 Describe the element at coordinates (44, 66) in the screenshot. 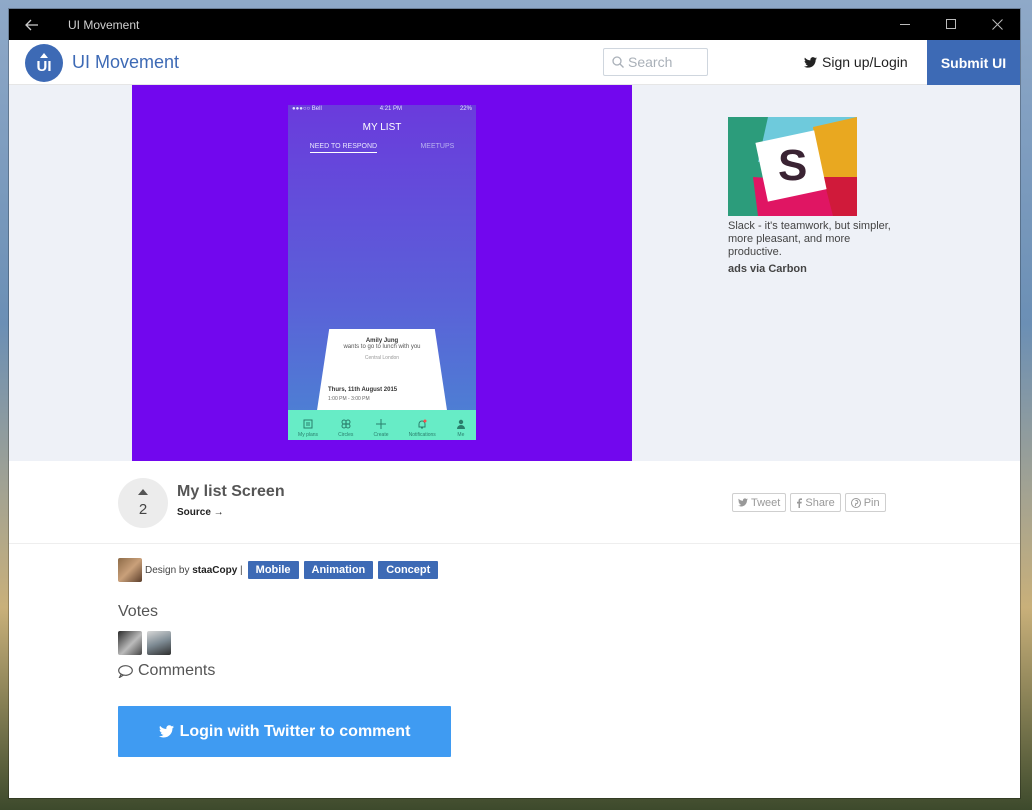

I see `logo-text: UI` at that location.